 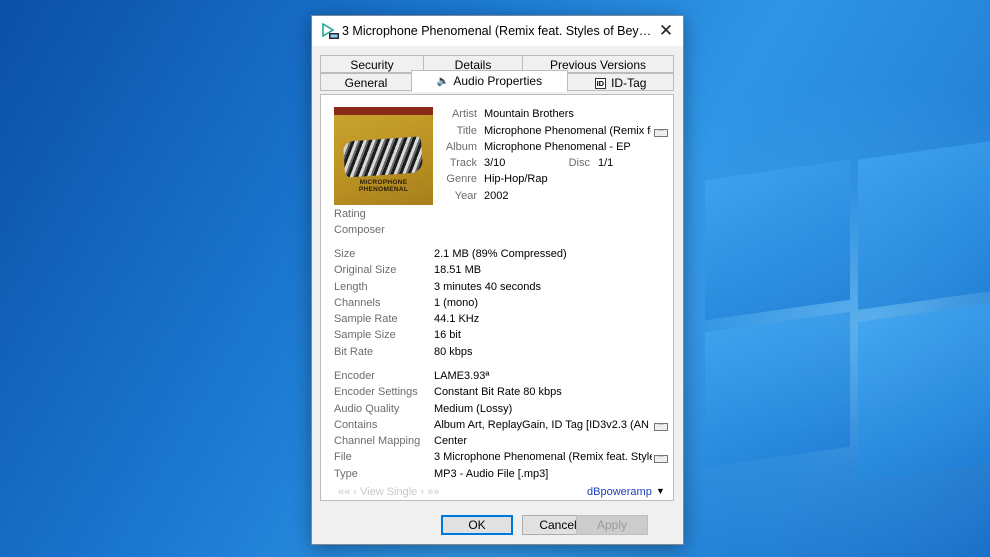 What do you see at coordinates (473, 409) in the screenshot?
I see `property-value: Medium (Lossy)` at bounding box center [473, 409].